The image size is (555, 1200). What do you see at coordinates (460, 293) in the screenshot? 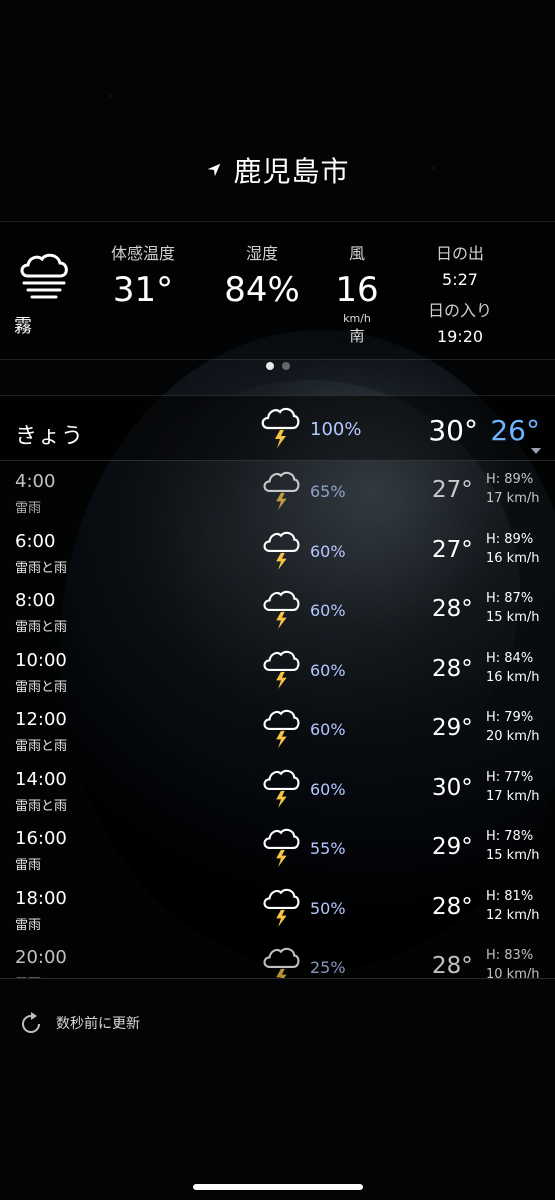
I see `sun-times: 日の出 5:27 日の入り 19:20` at bounding box center [460, 293].